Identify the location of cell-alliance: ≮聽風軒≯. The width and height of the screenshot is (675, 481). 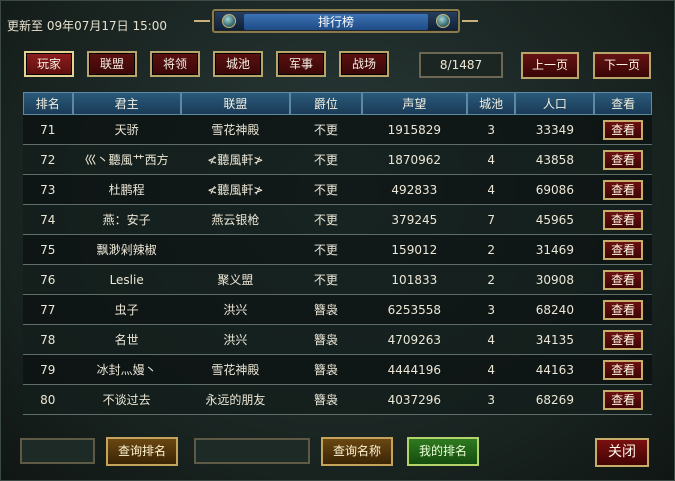
(235, 160).